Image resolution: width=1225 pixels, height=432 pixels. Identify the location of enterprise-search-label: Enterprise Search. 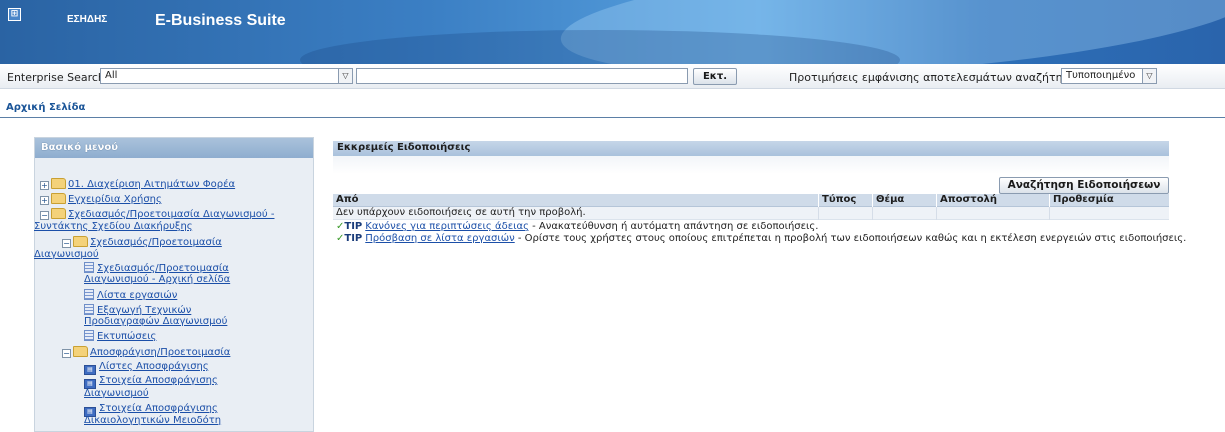
(56, 77).